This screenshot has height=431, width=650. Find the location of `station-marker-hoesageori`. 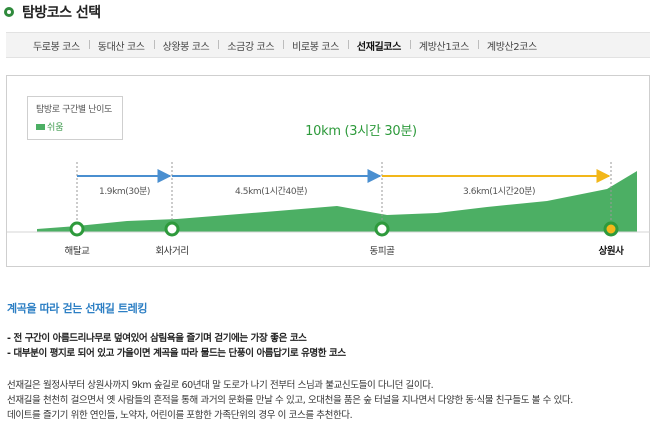

station-marker-hoesageori is located at coordinates (172, 229).